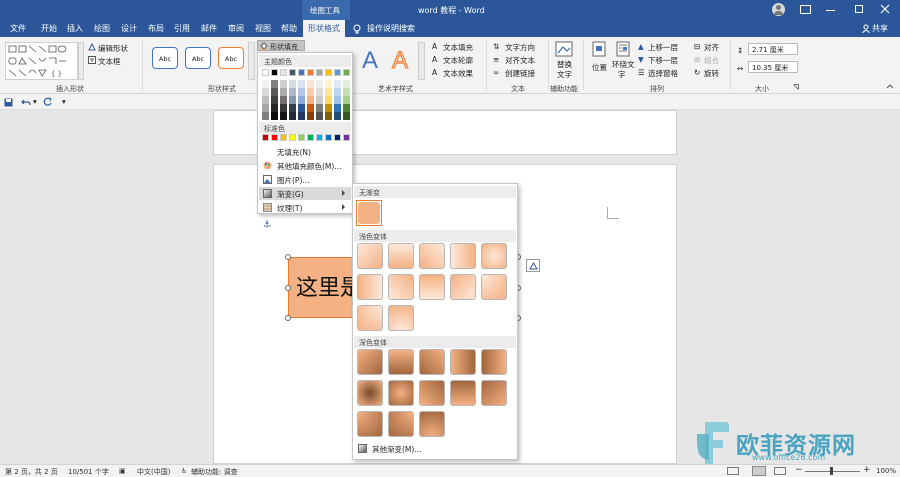  Describe the element at coordinates (773, 67) in the screenshot. I see `shape-width-input: 10.35 厘米` at that location.